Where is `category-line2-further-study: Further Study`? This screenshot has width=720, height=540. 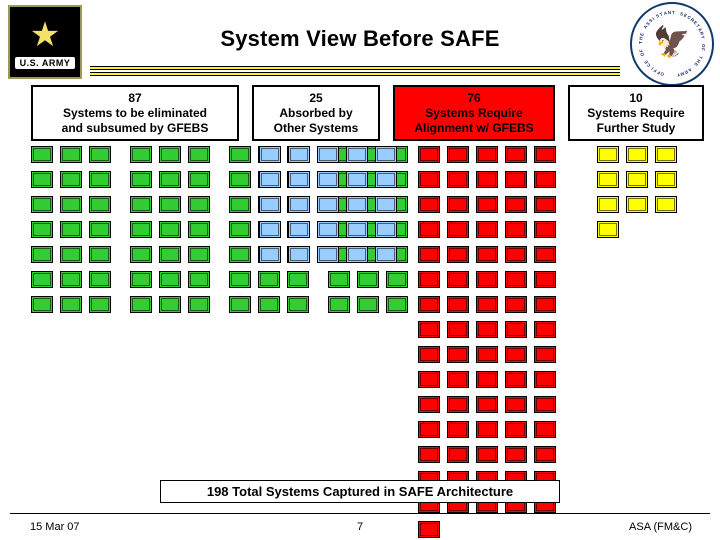
category-line2-further-study: Further Study is located at coordinates (636, 128).